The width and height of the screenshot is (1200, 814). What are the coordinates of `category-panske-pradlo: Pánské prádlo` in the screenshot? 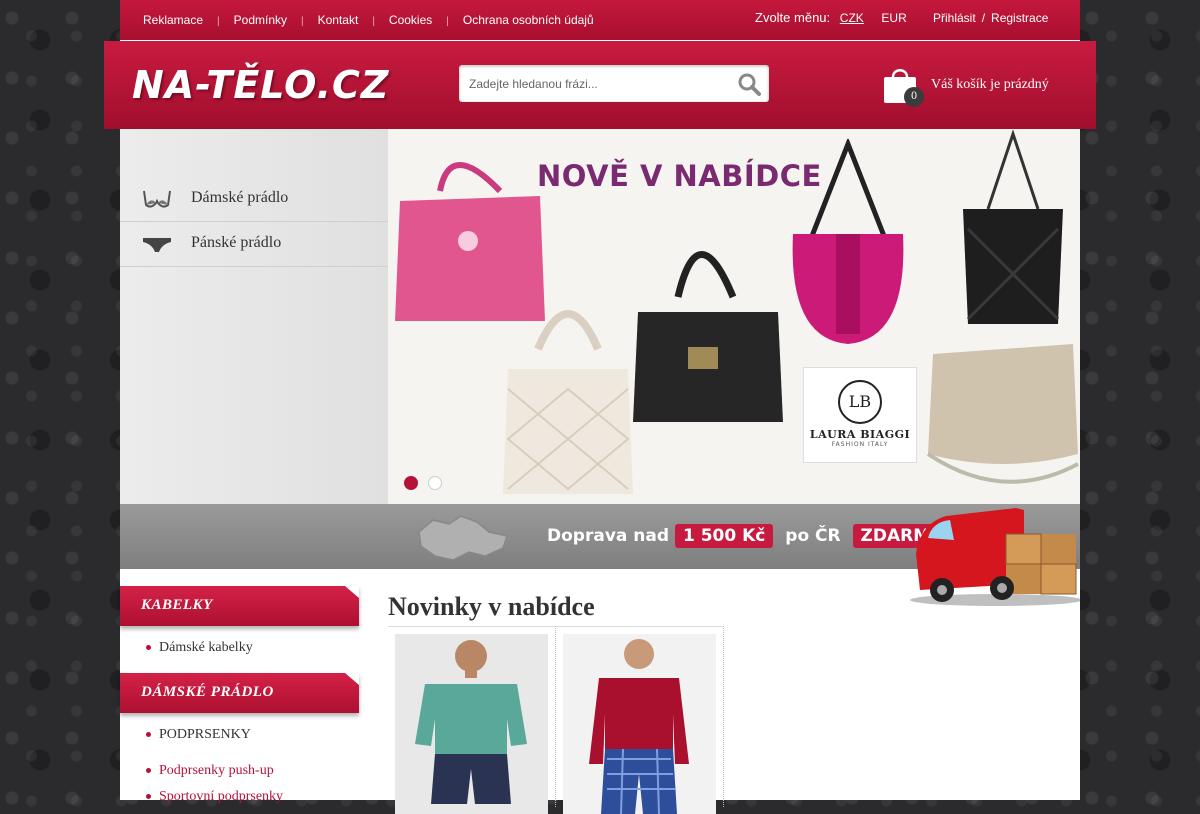 It's located at (254, 244).